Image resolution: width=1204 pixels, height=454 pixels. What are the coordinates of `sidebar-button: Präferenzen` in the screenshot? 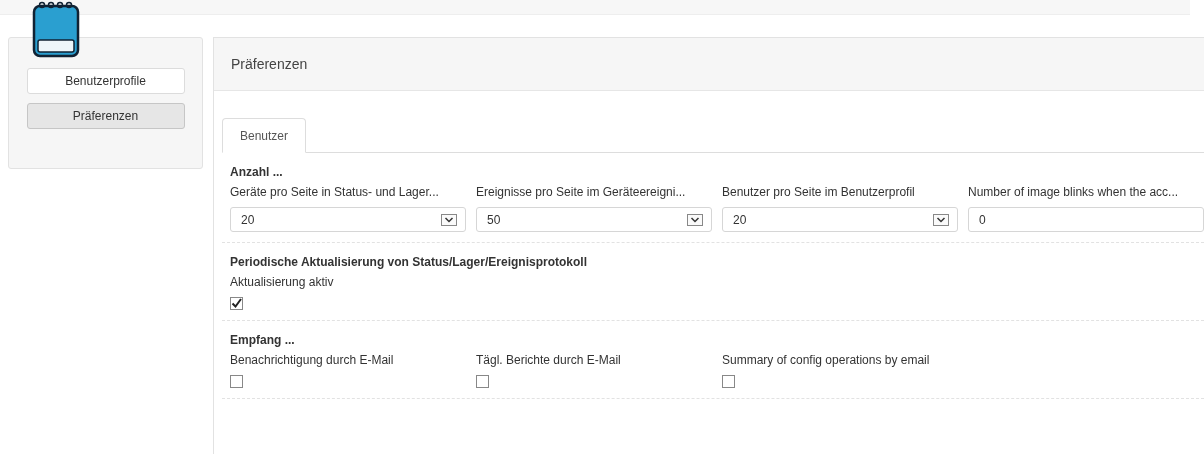 It's located at (105, 116).